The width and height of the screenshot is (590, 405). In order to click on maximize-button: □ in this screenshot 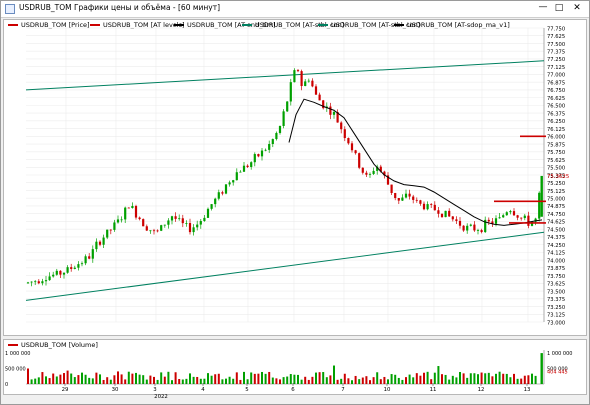, I will do `click(559, 8)`.